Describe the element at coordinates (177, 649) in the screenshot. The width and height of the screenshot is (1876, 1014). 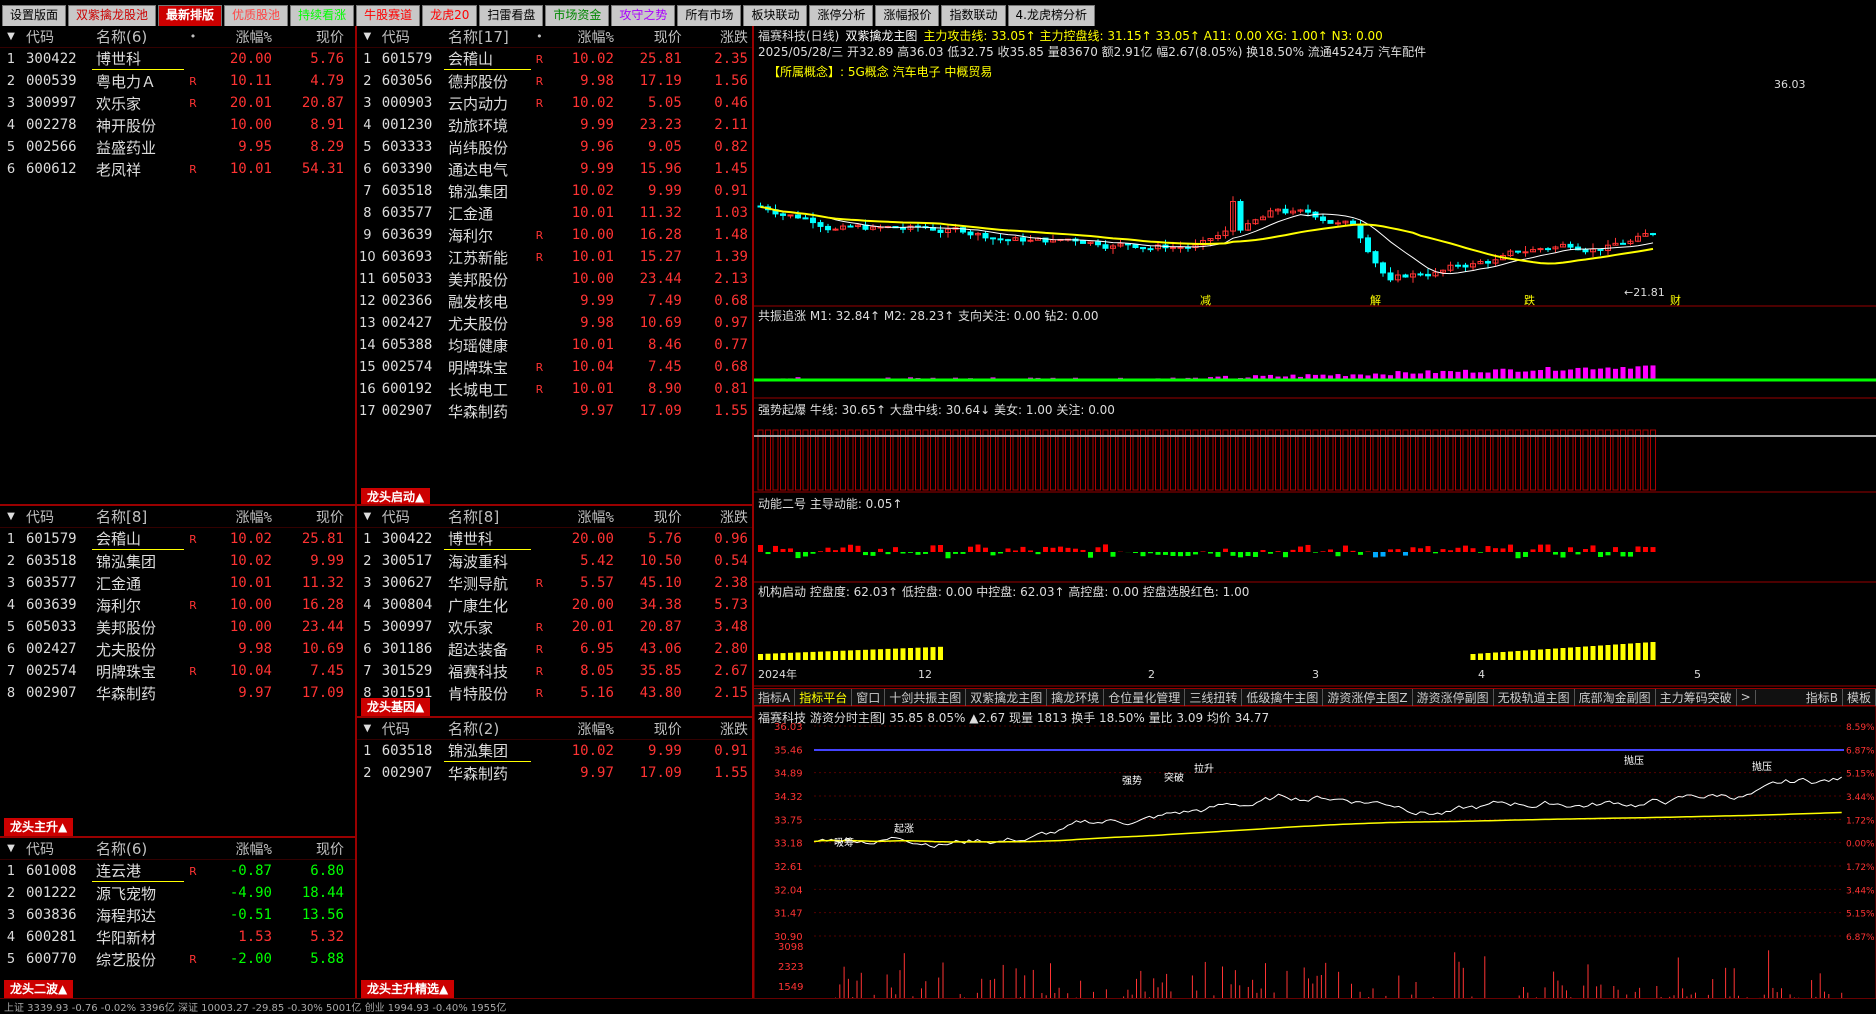
I see `table-row: 6002427尤夫股份9.9810.69` at that location.